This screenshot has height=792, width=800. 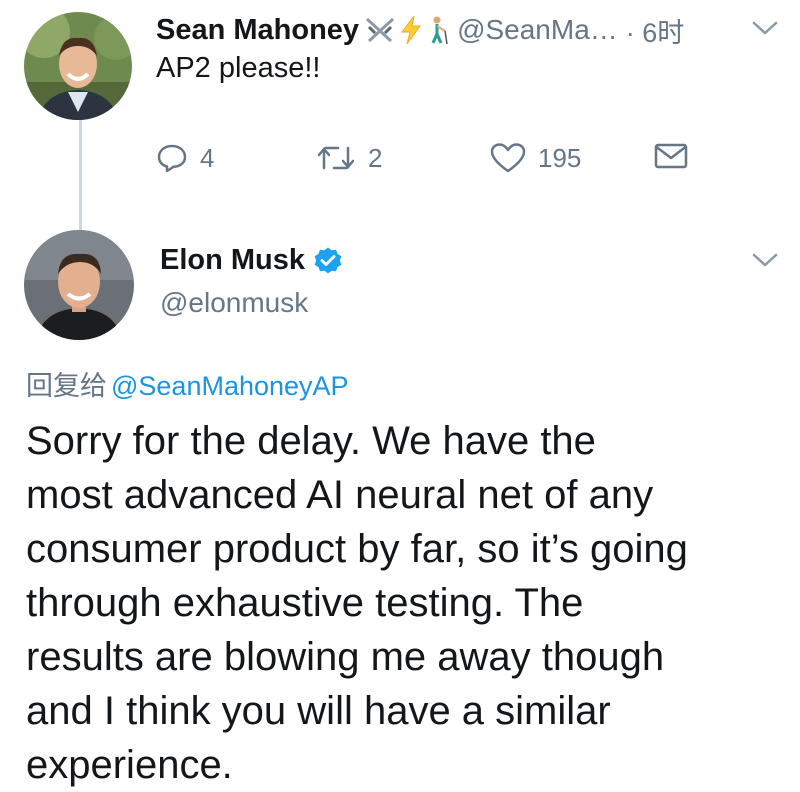 I want to click on reply-timestamp: · 6时, so click(x=655, y=30).